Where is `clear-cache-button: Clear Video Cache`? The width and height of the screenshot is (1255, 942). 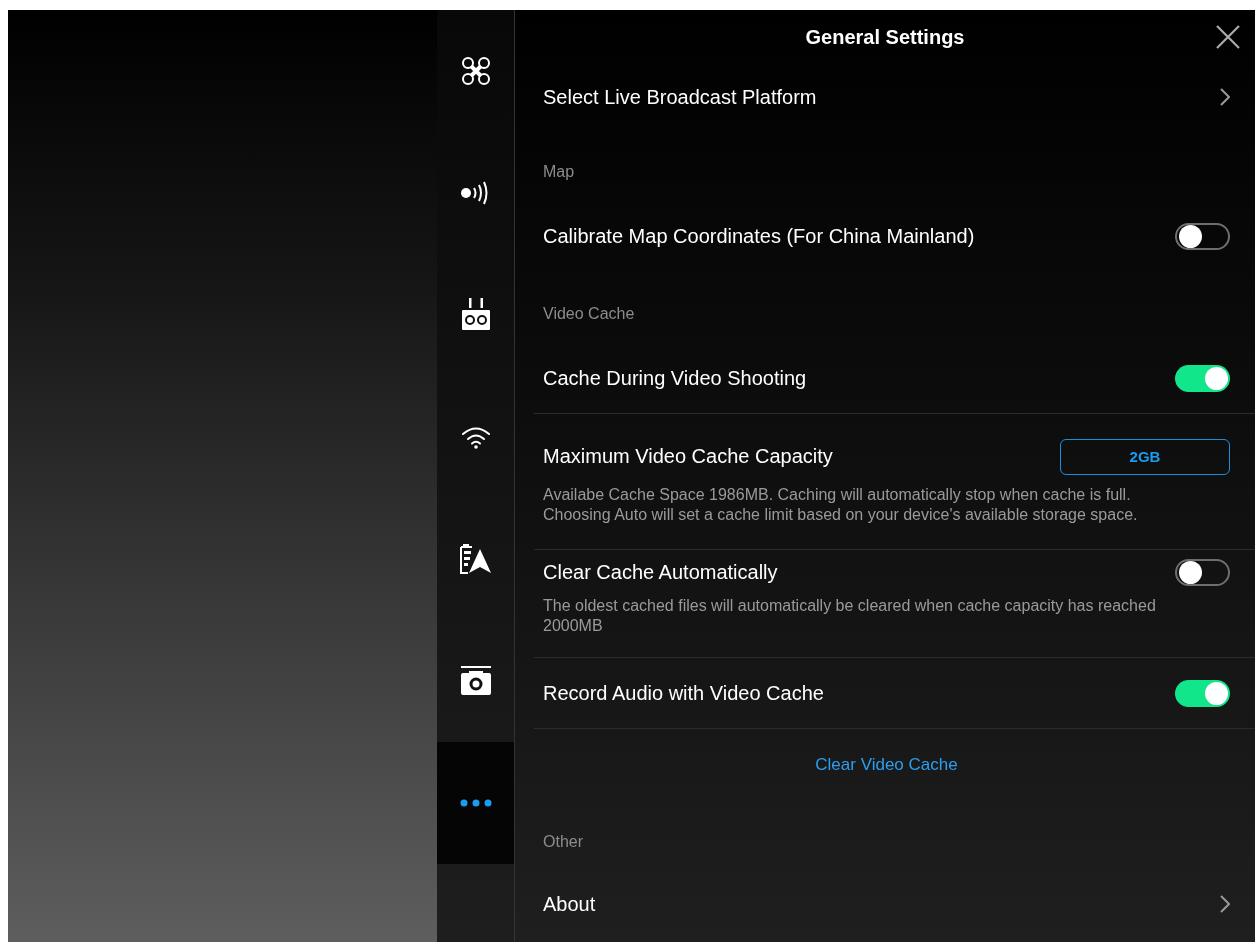
clear-cache-button: Clear Video Cache is located at coordinates (886, 764).